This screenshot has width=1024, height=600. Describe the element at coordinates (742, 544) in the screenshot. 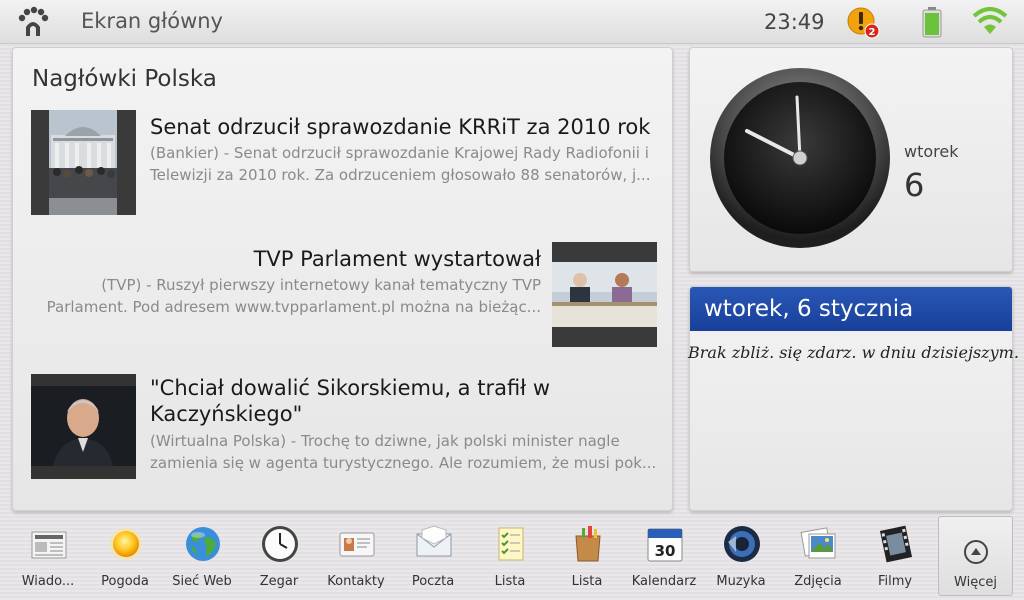

I see `speaker-icon` at that location.